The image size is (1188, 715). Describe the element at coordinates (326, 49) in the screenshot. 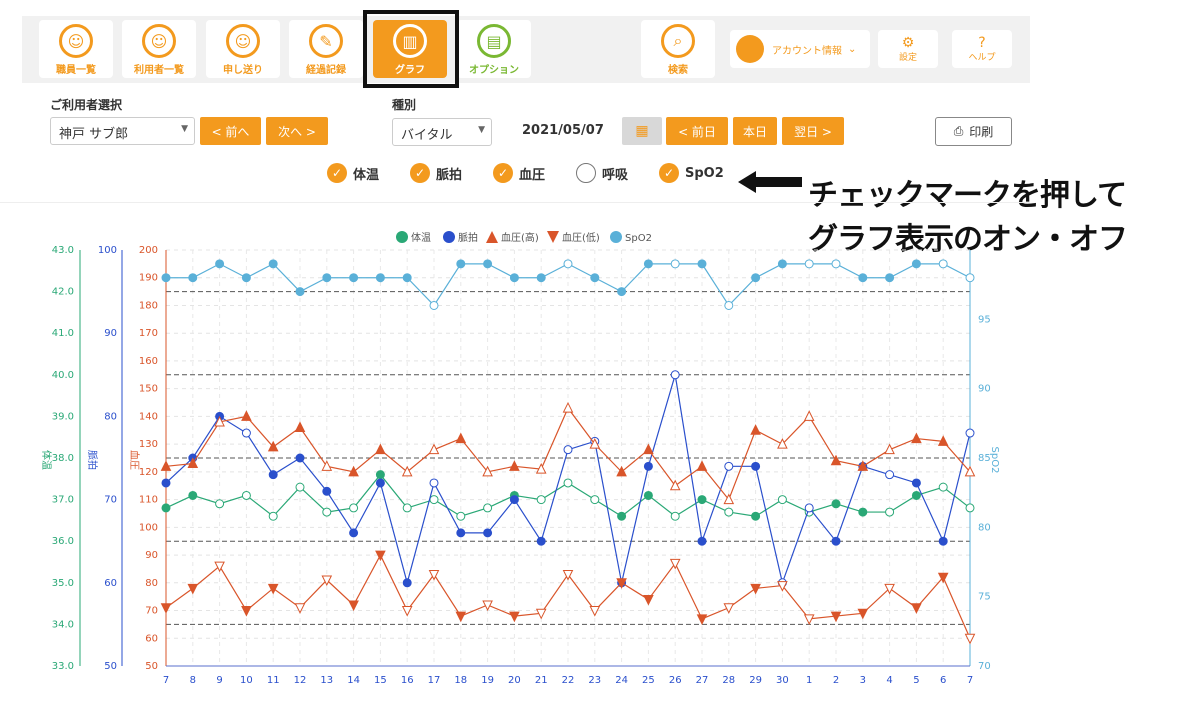

I see `nav-progress-record-button: ✎ 経過記録` at that location.